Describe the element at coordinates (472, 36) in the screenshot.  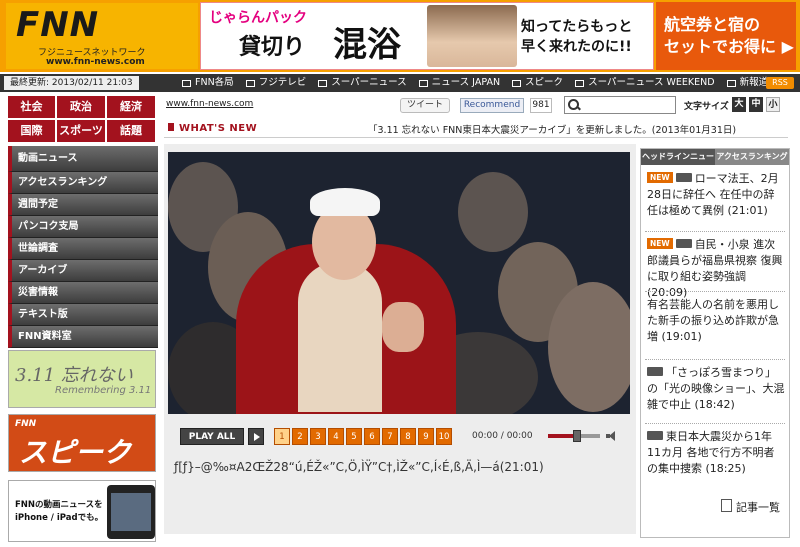
I see `ad-photo` at that location.